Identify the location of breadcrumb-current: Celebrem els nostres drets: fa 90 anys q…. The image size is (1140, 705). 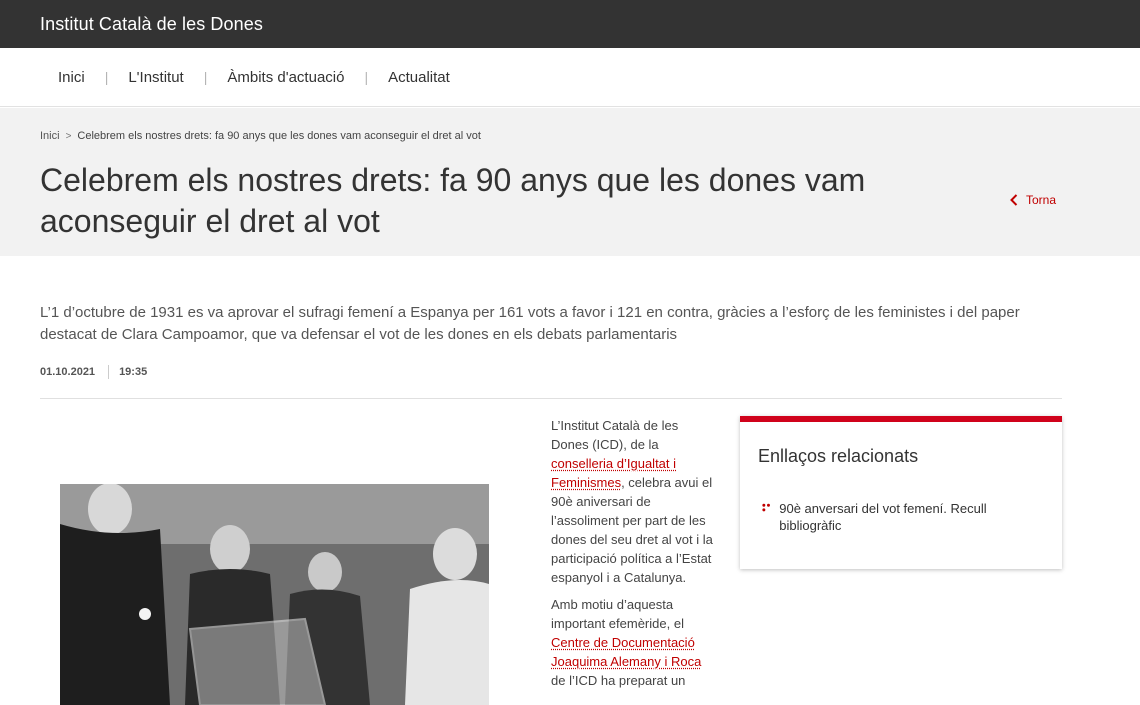
(279, 136).